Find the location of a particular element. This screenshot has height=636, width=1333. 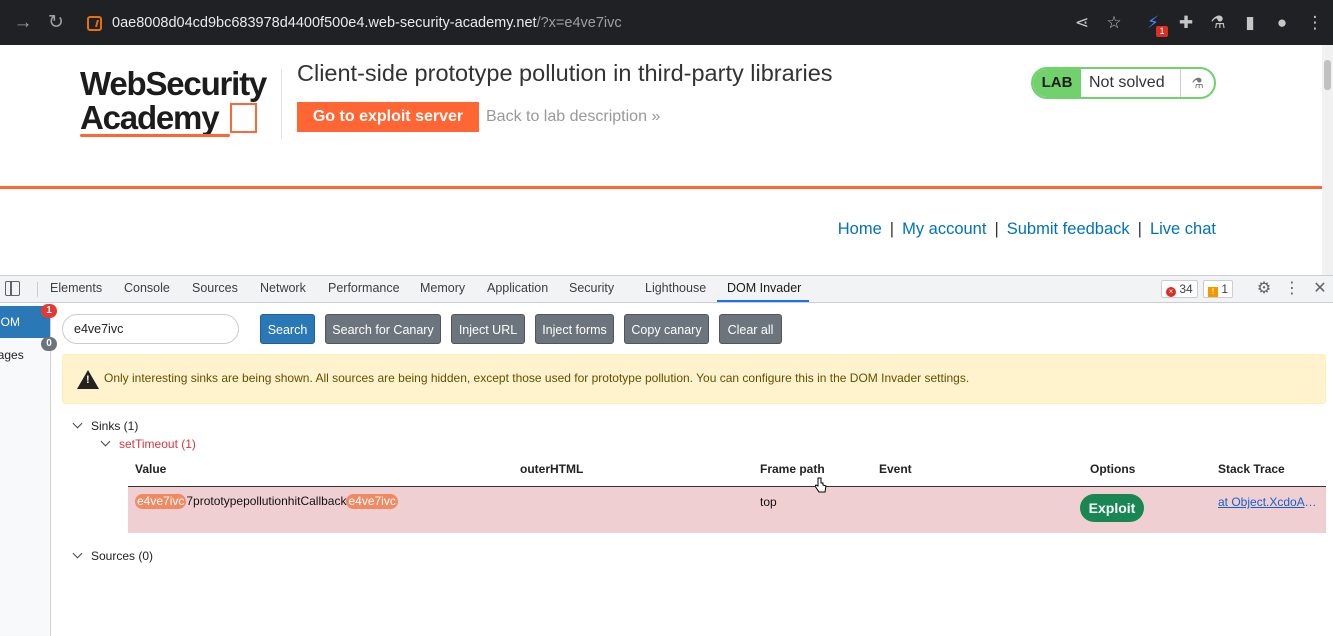

close-devtools-icon: ✕ is located at coordinates (1320, 289).